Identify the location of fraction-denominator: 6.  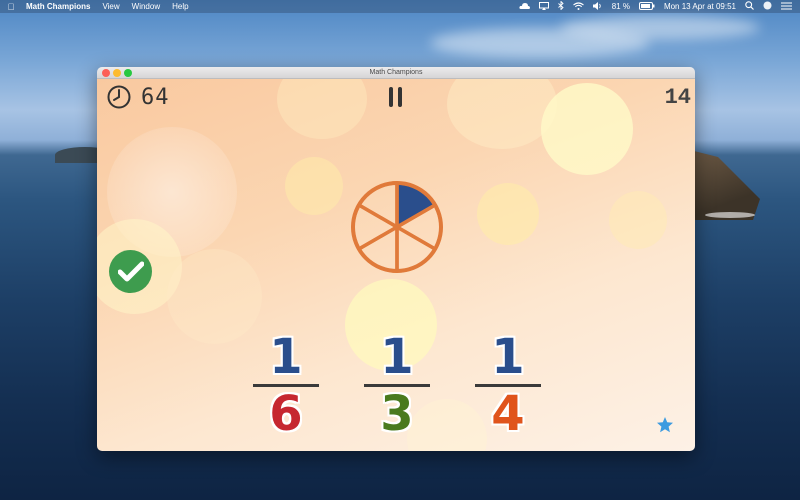
(286, 414).